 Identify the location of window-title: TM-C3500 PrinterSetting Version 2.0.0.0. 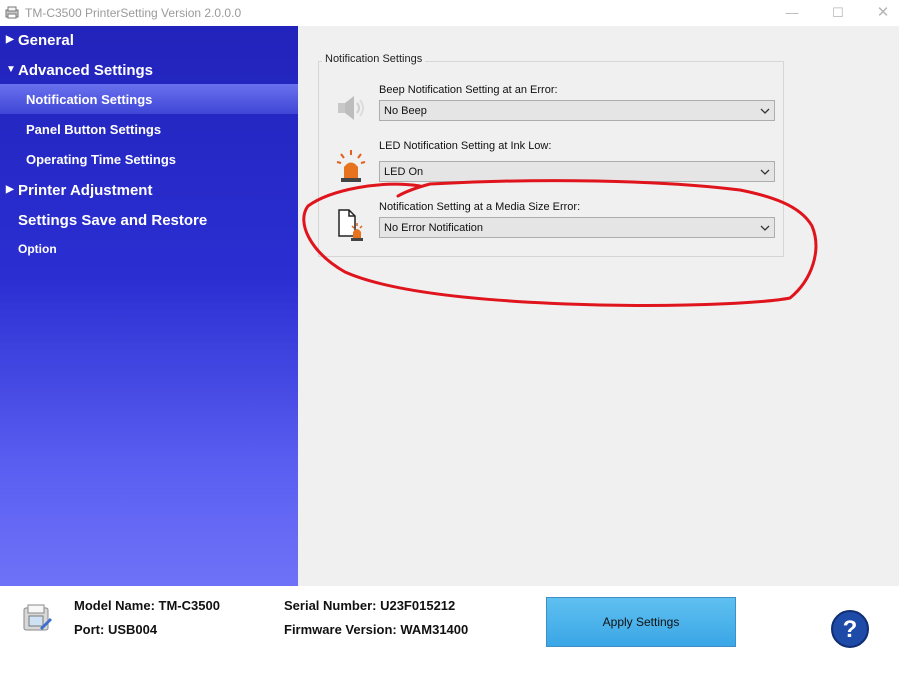
(133, 13).